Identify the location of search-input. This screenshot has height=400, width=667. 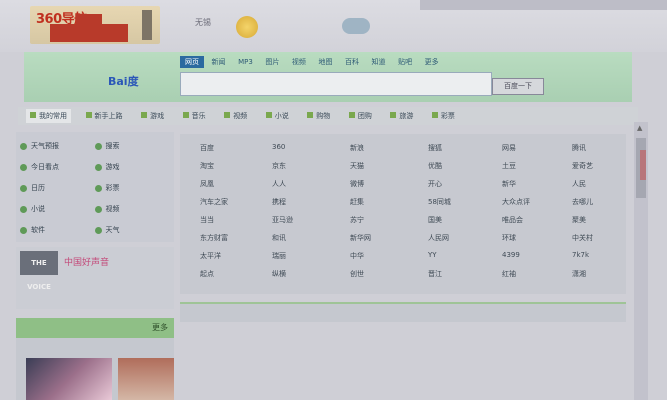
(336, 84).